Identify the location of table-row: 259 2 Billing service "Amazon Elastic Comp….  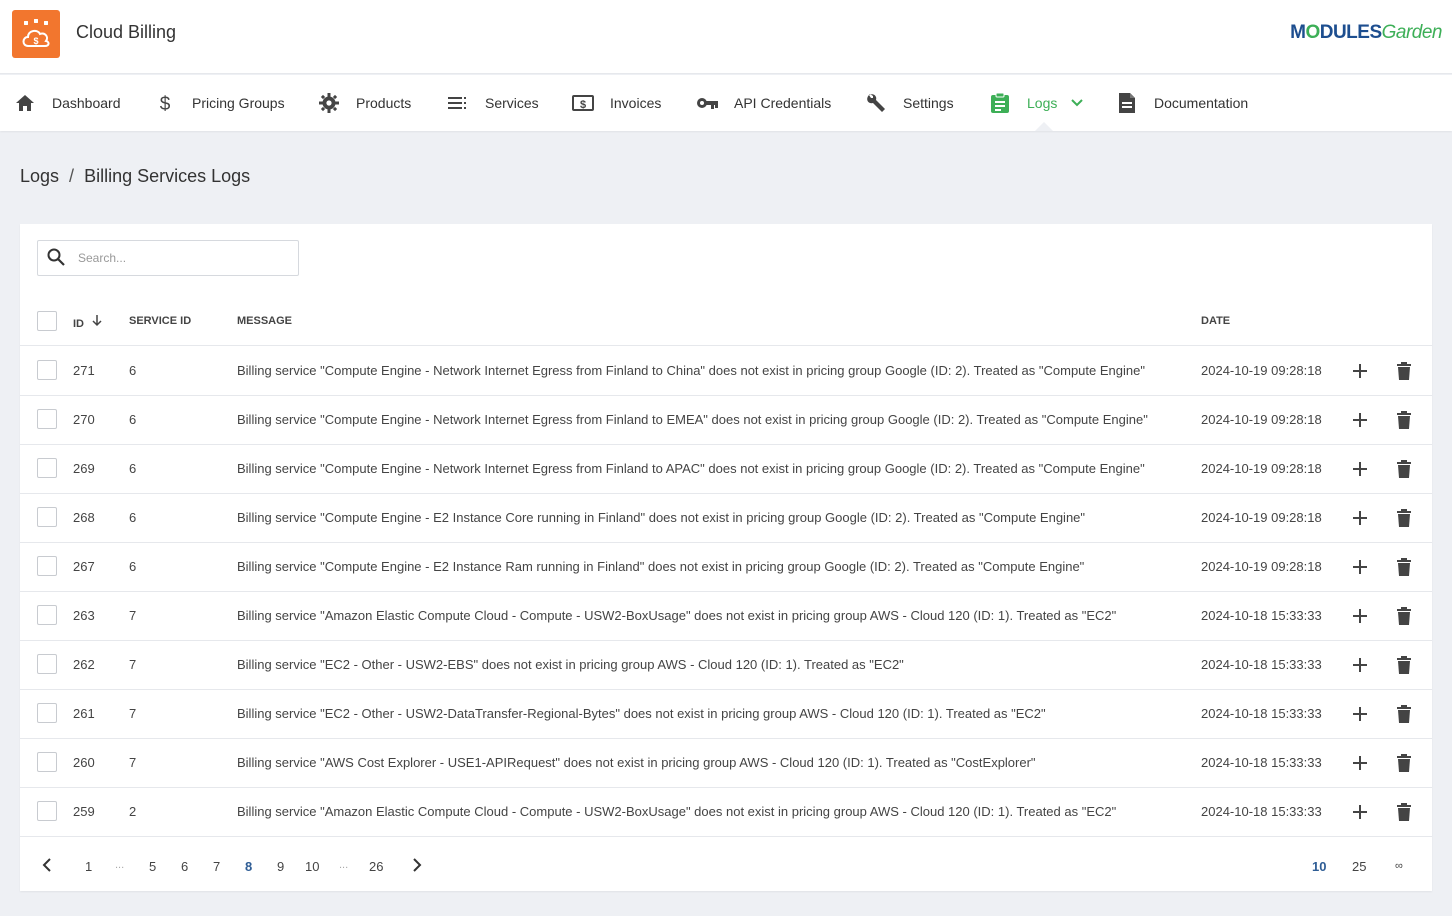
(726, 812).